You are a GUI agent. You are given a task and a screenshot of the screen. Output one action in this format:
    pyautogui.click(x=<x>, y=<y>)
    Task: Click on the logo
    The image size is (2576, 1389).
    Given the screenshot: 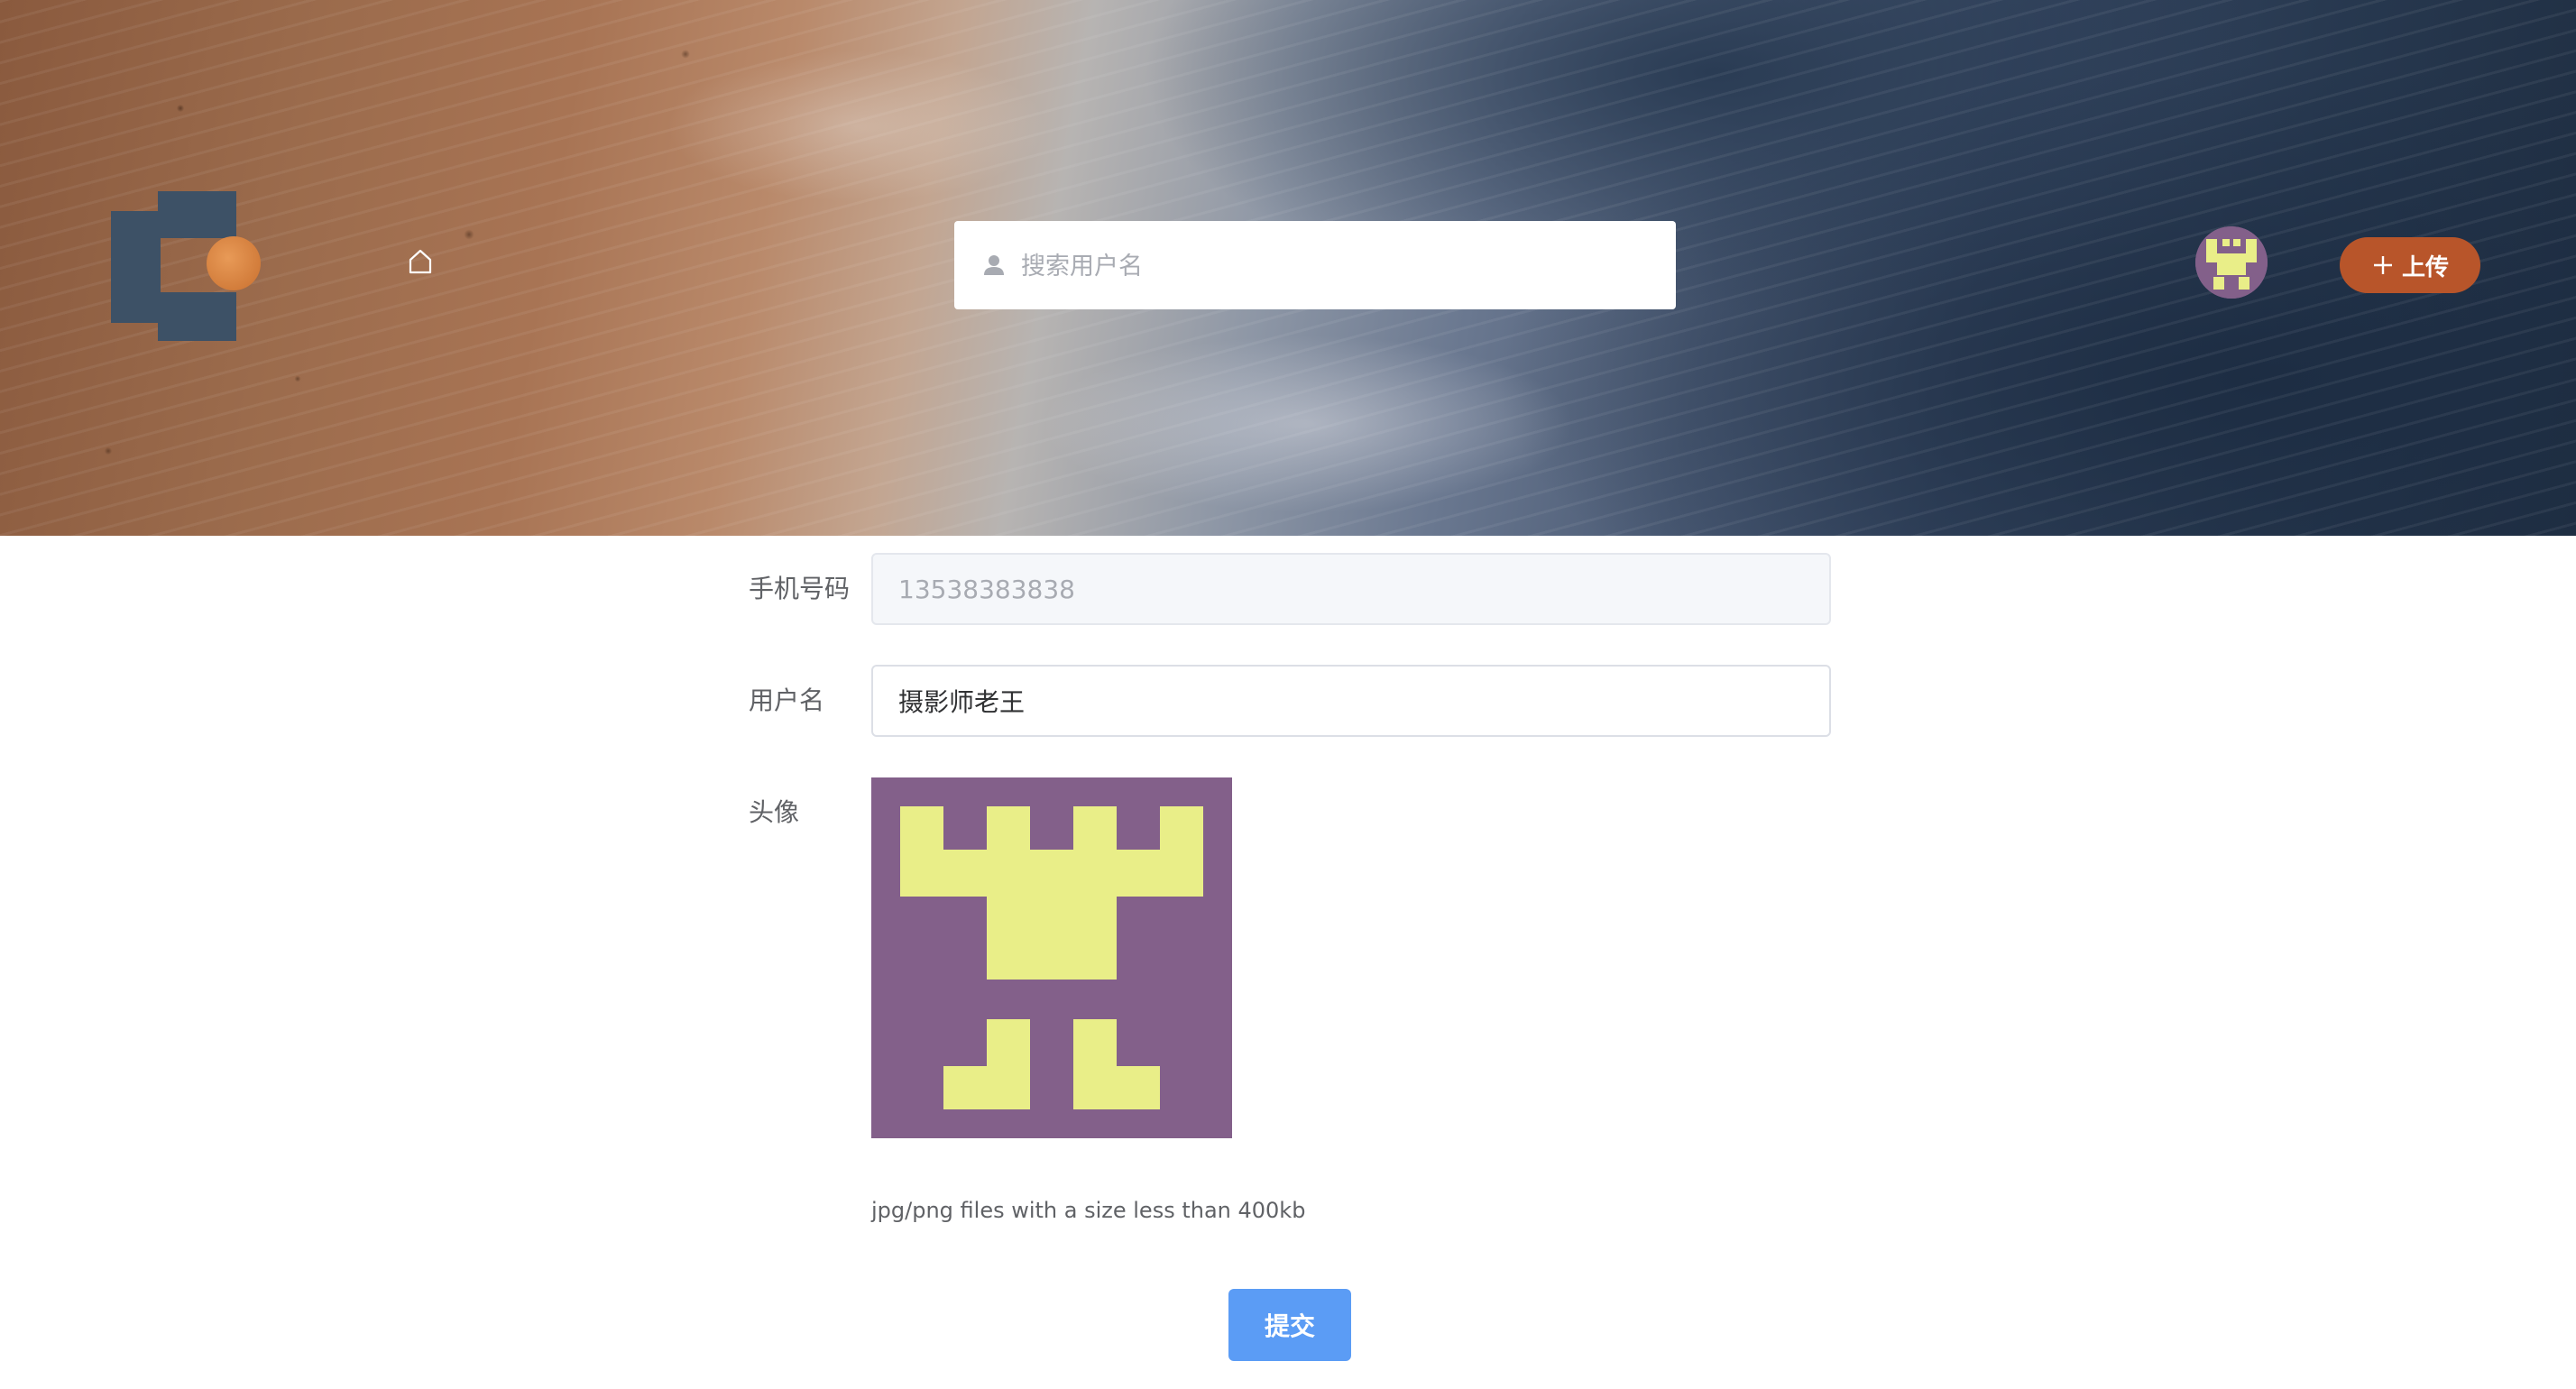 What is the action you would take?
    pyautogui.click(x=188, y=266)
    